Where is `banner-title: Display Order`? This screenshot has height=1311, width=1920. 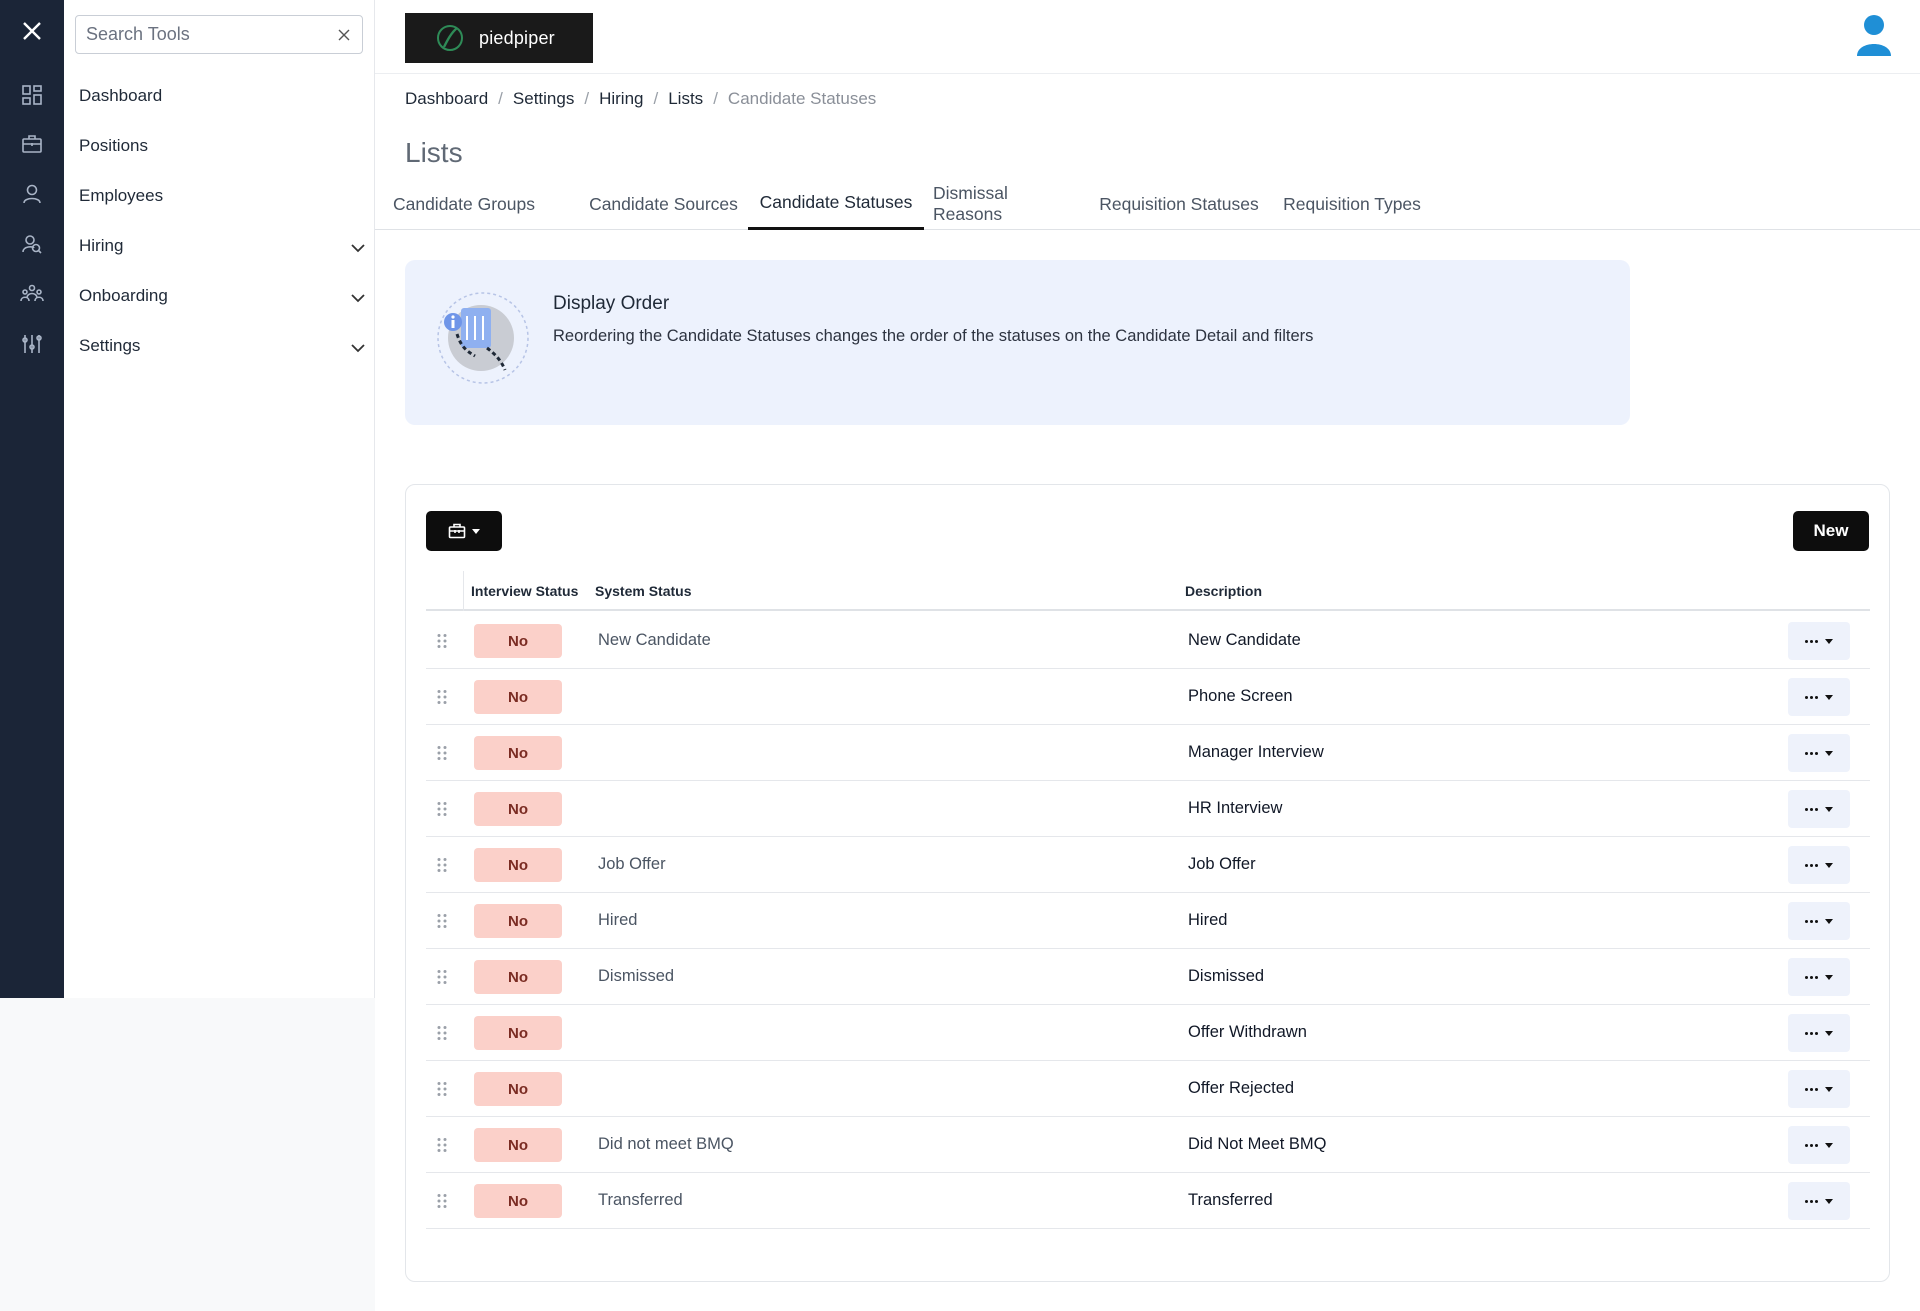 banner-title: Display Order is located at coordinates (611, 303).